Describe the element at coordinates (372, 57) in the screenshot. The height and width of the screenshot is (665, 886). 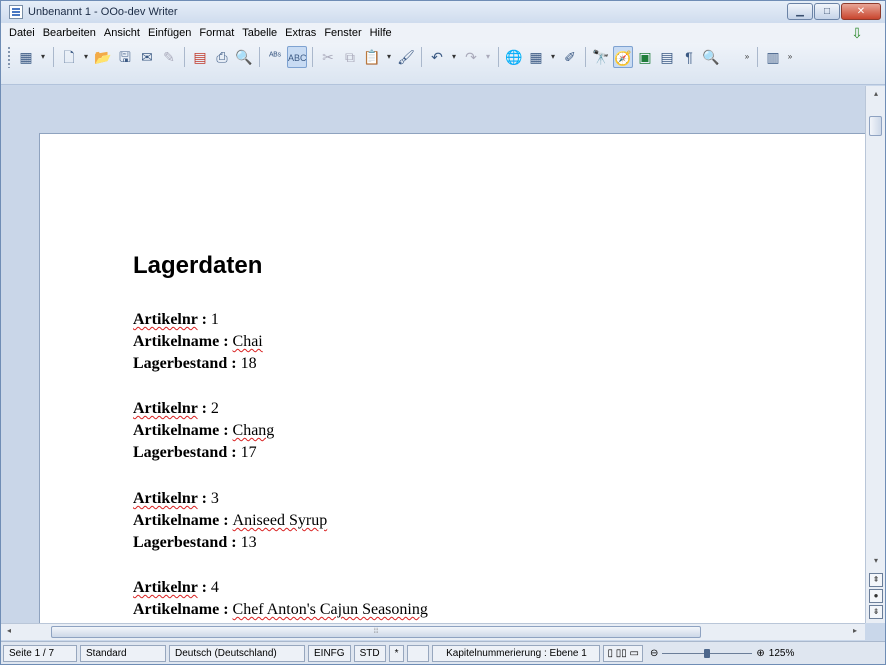
I see `paste-icon: 📋` at that location.